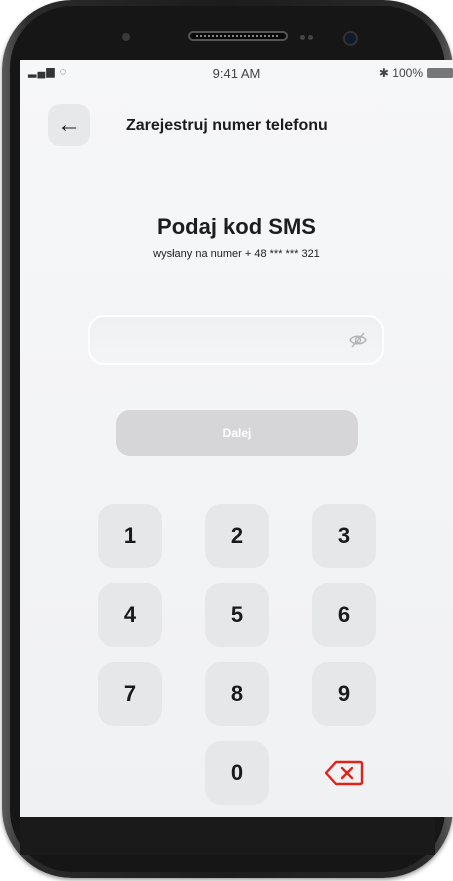  I want to click on key-label: 7, so click(130, 693).